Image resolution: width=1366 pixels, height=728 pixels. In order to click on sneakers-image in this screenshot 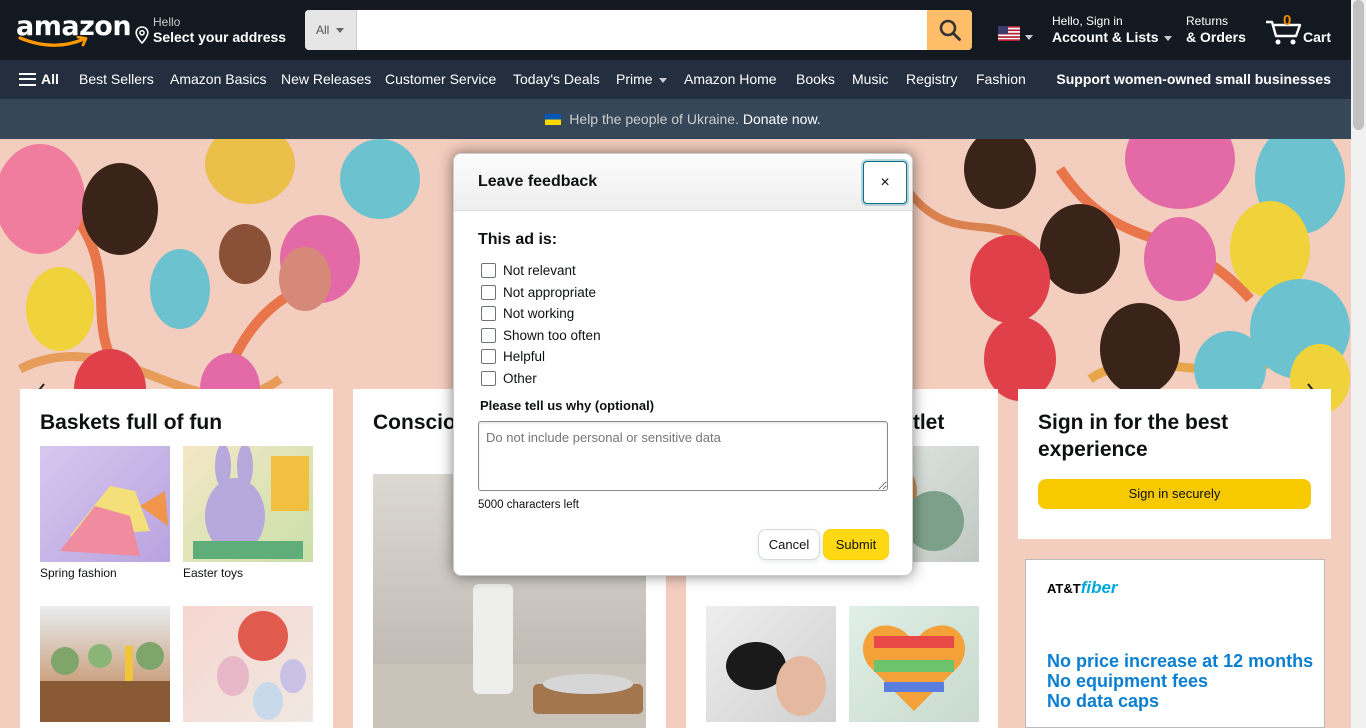, I will do `click(114, 521)`.